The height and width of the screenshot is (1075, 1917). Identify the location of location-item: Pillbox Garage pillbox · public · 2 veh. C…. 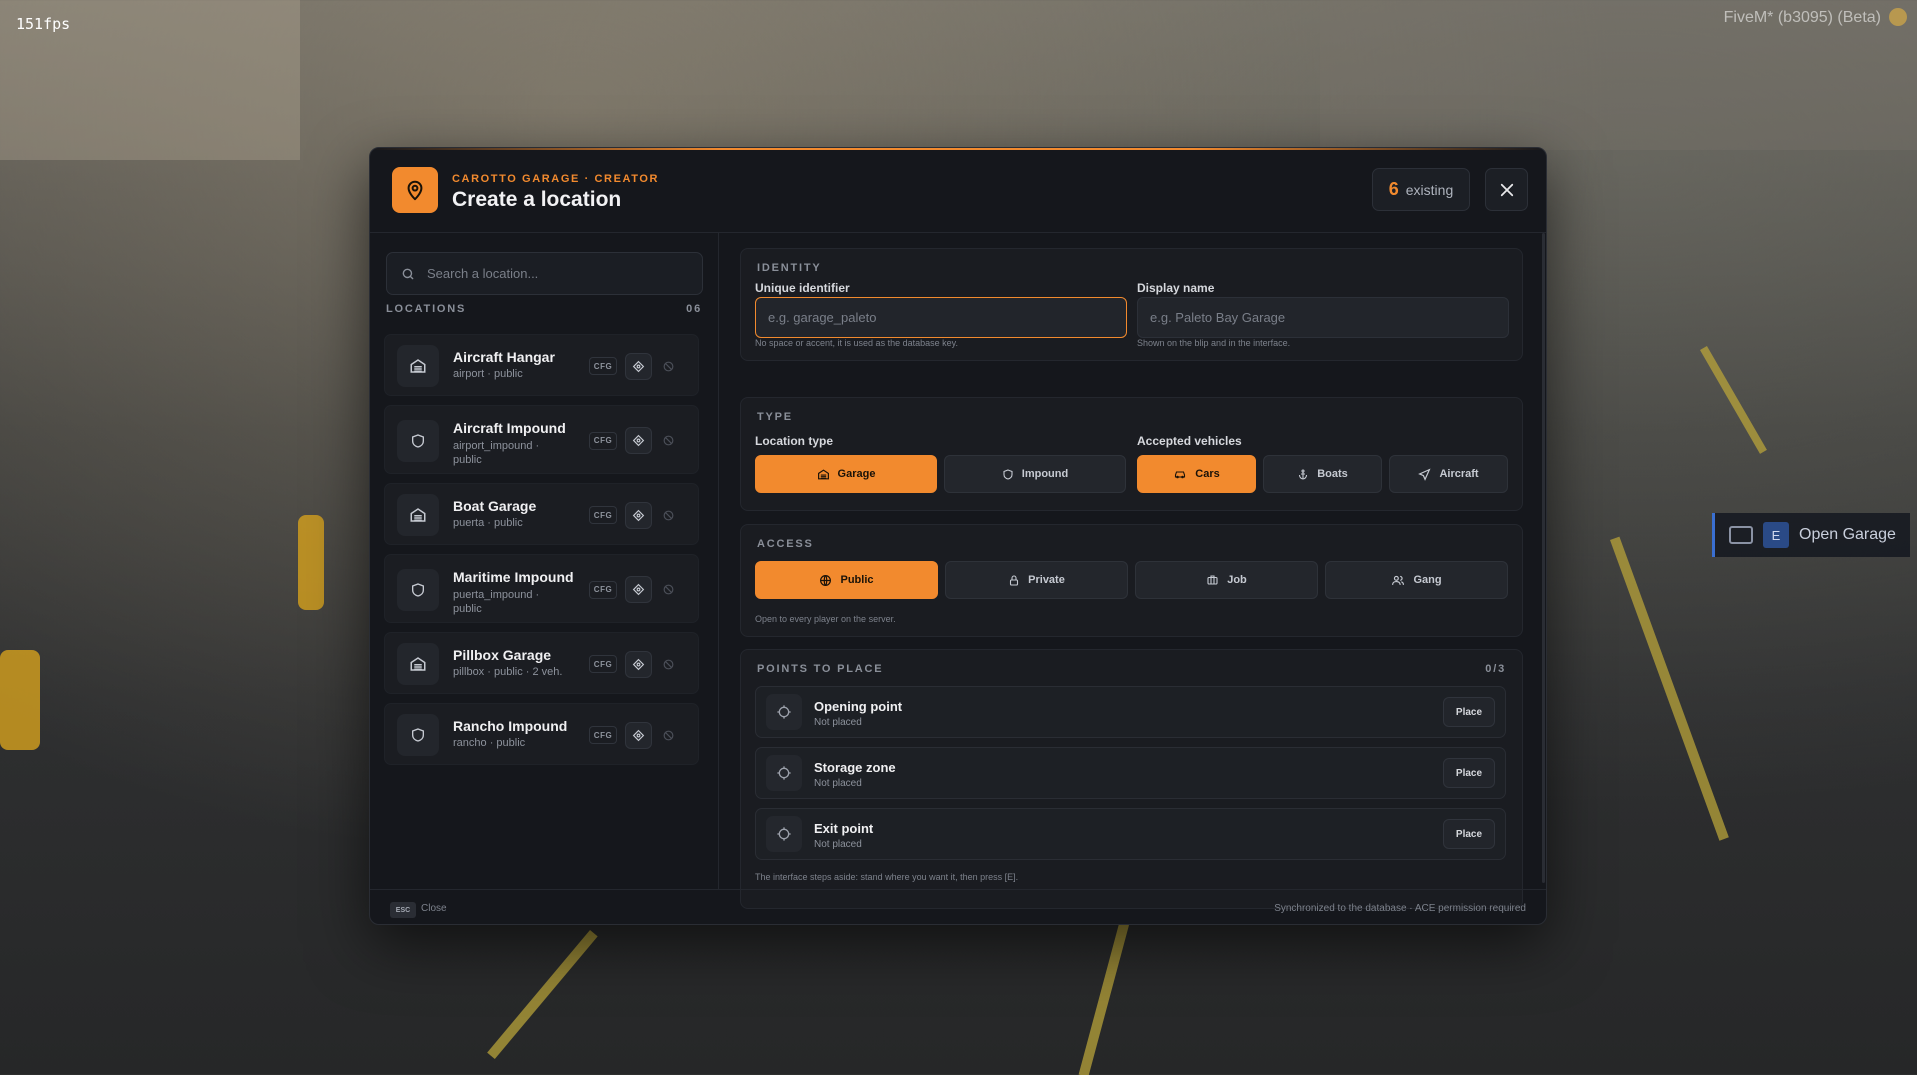
(541, 663).